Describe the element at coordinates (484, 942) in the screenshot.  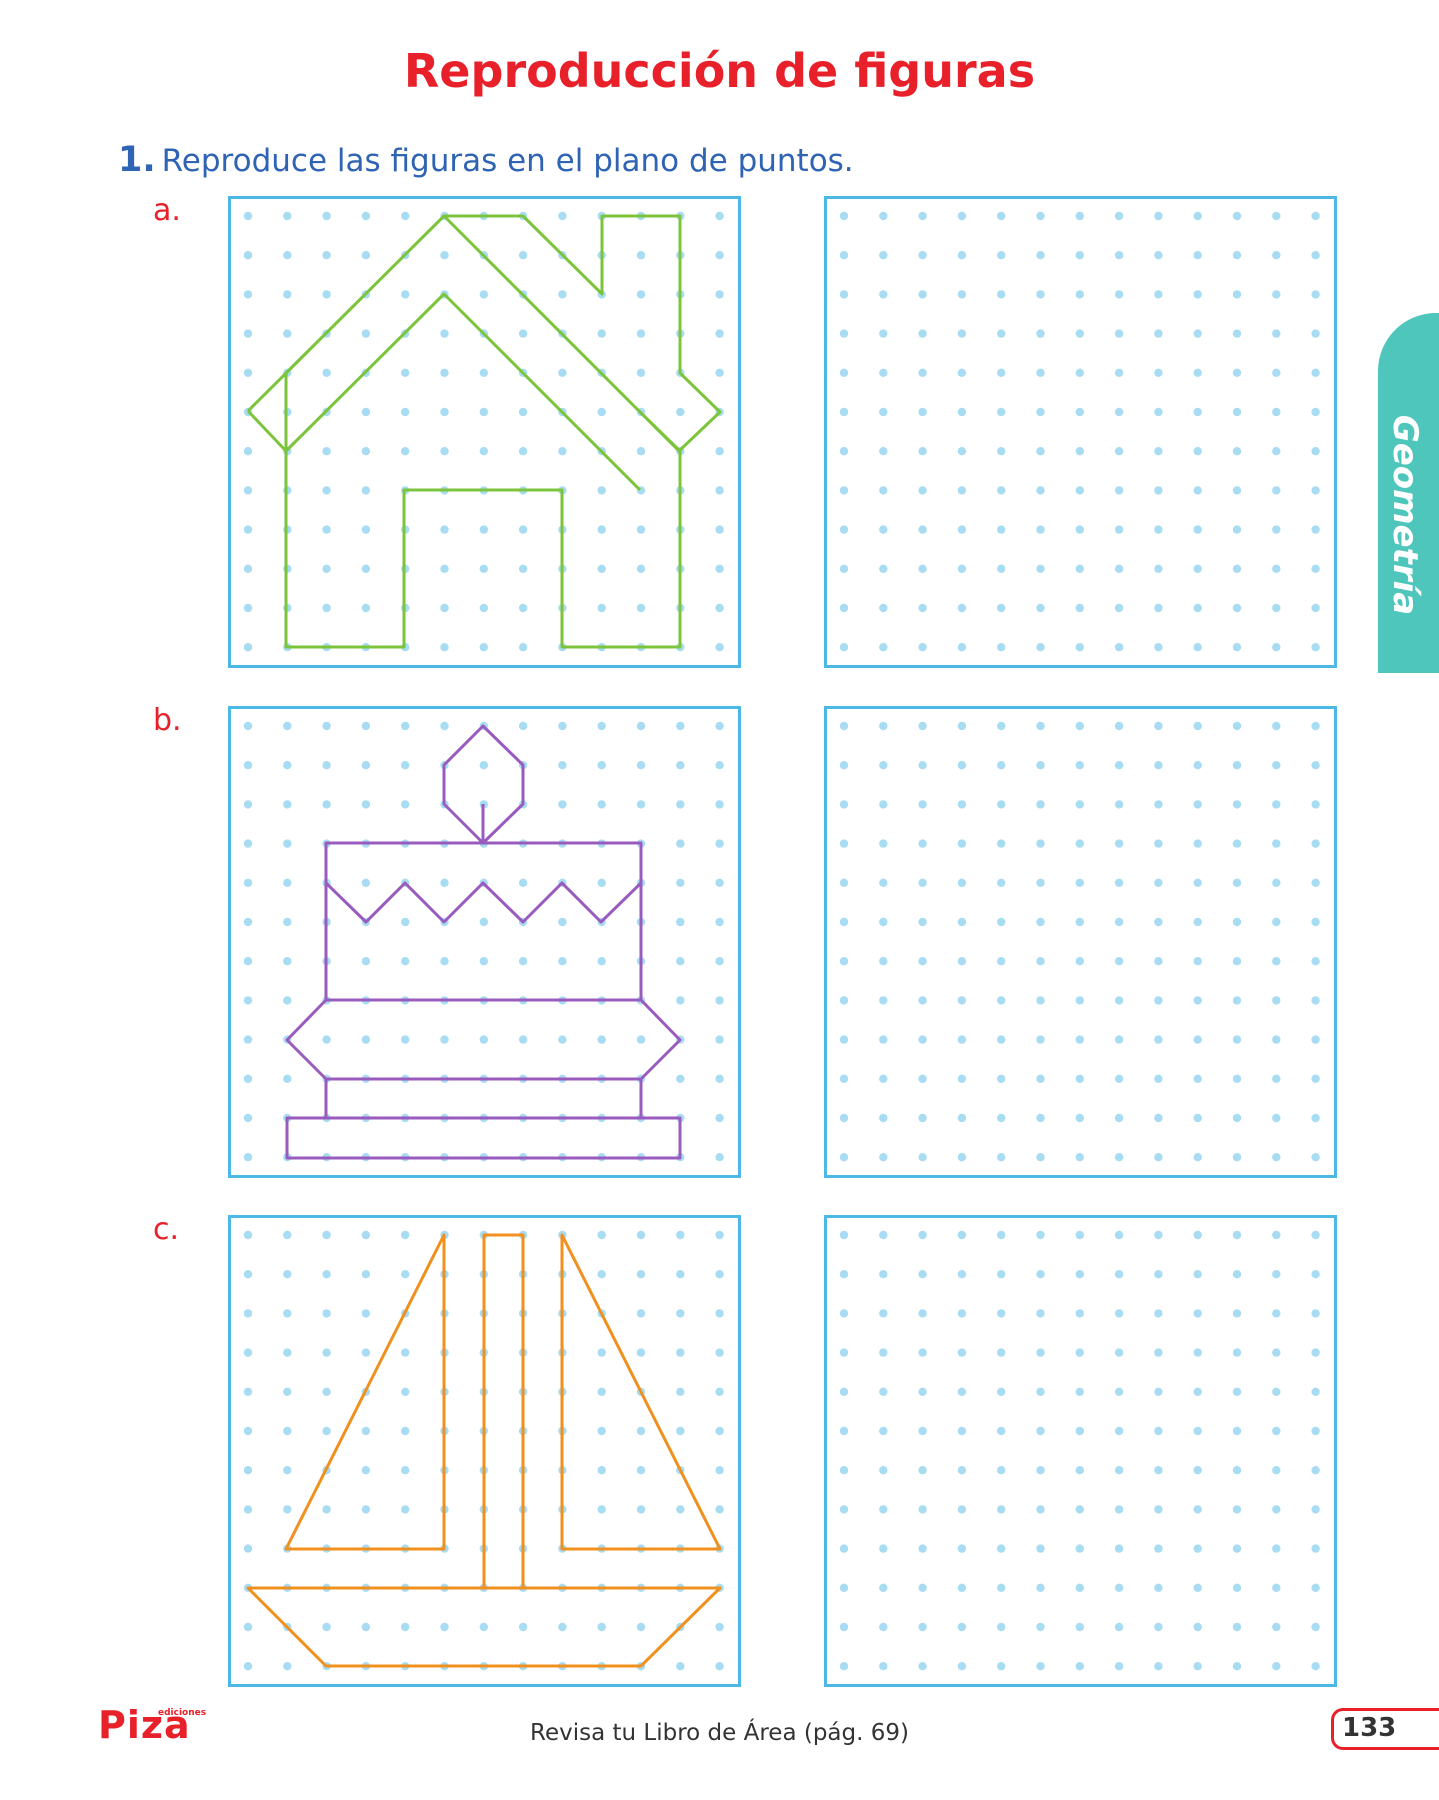
I see `dot-grid-model-b` at that location.